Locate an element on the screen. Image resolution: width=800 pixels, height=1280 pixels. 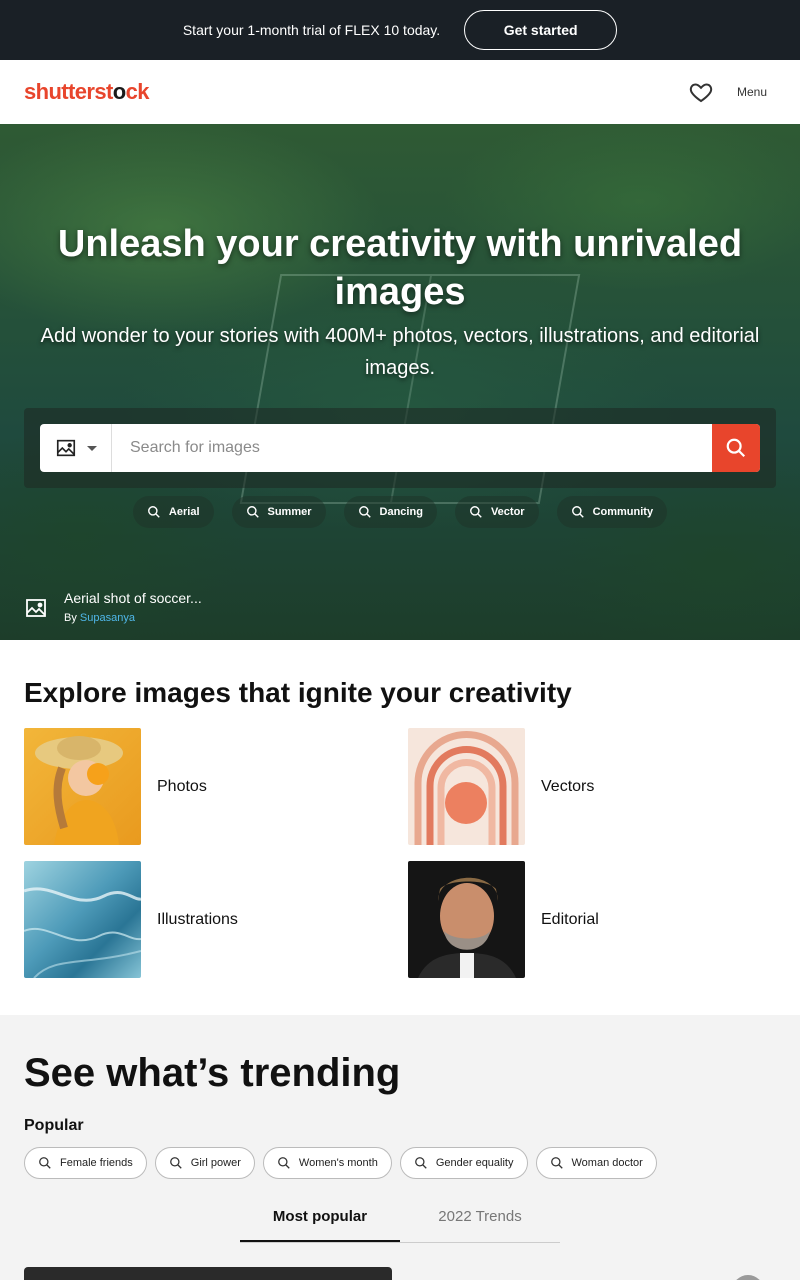
get-started-button: Get started is located at coordinates (541, 30).